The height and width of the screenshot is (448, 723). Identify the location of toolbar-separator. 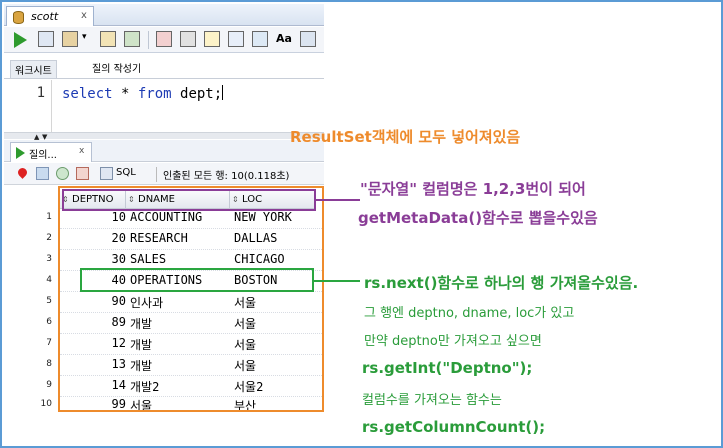
(148, 40).